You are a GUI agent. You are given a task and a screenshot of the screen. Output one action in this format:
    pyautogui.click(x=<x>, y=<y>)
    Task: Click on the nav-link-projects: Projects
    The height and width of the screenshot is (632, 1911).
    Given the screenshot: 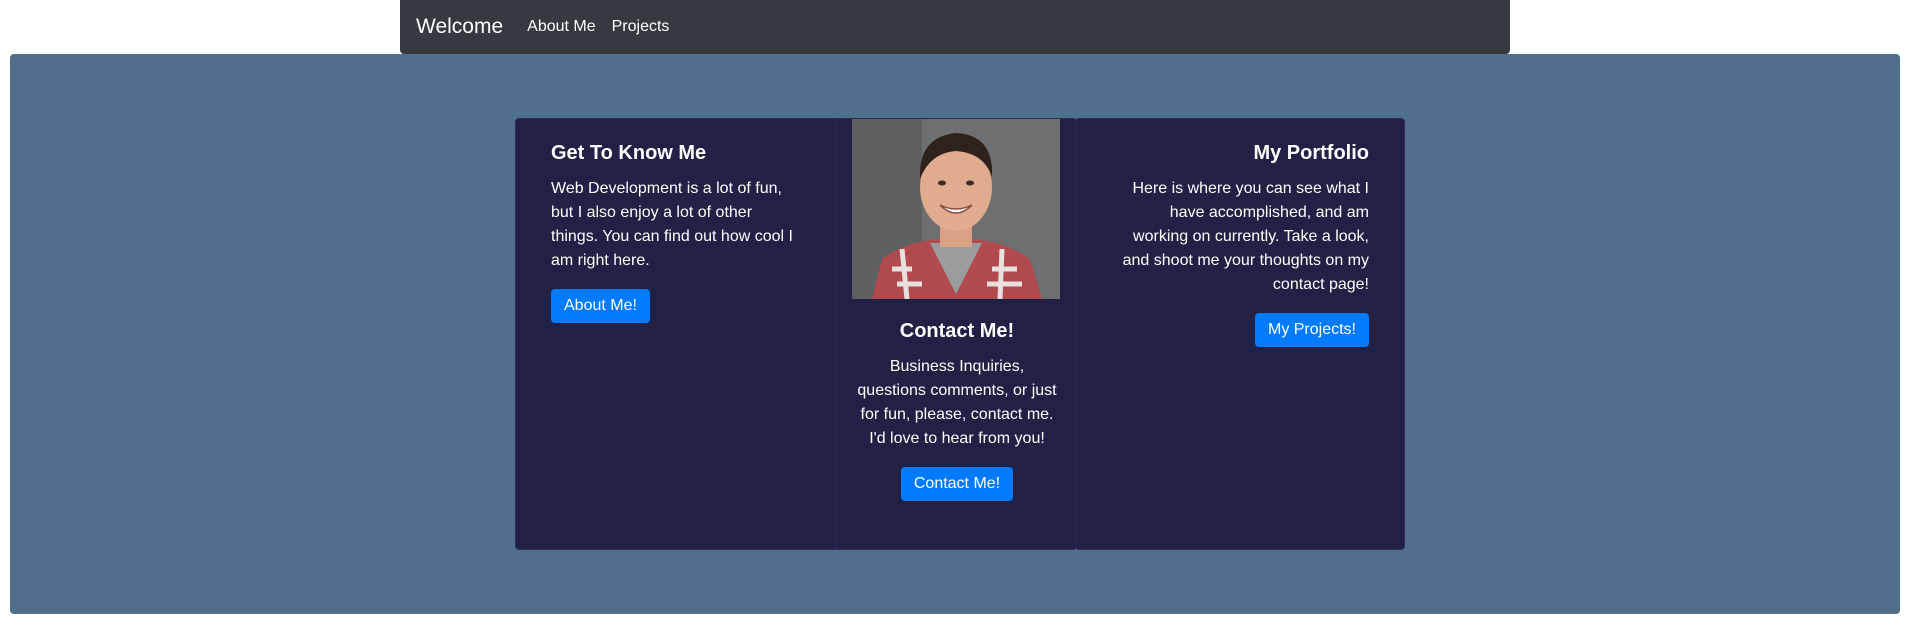 What is the action you would take?
    pyautogui.click(x=641, y=27)
    